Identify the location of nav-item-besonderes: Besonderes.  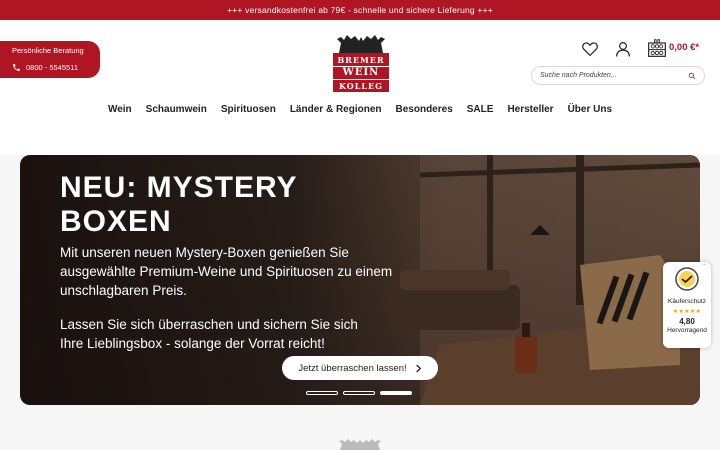
(424, 109).